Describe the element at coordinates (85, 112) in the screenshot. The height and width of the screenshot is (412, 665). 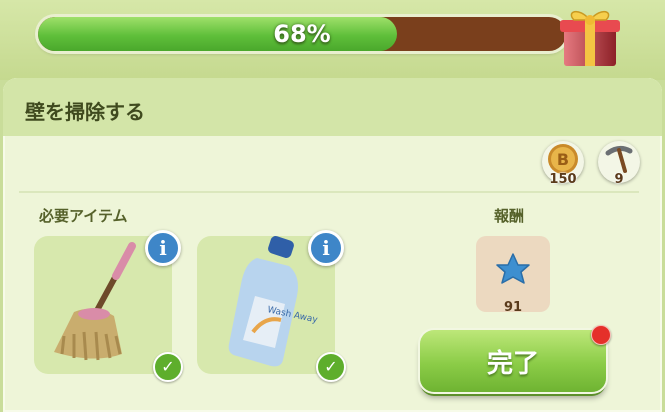
I see `task-title: 壁を掃除する` at that location.